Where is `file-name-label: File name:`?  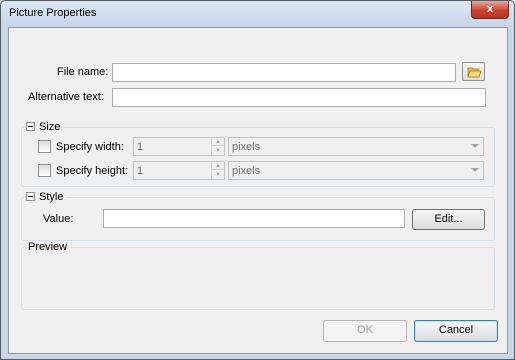
file-name-label: File name: is located at coordinates (83, 72).